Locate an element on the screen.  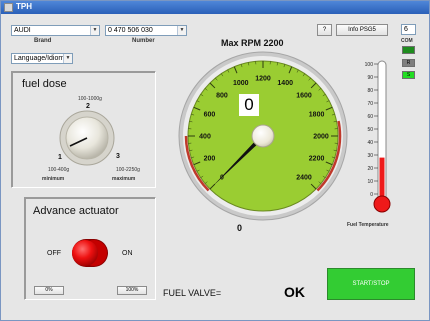
rpm-digital-display: 0 is located at coordinates (249, 105).